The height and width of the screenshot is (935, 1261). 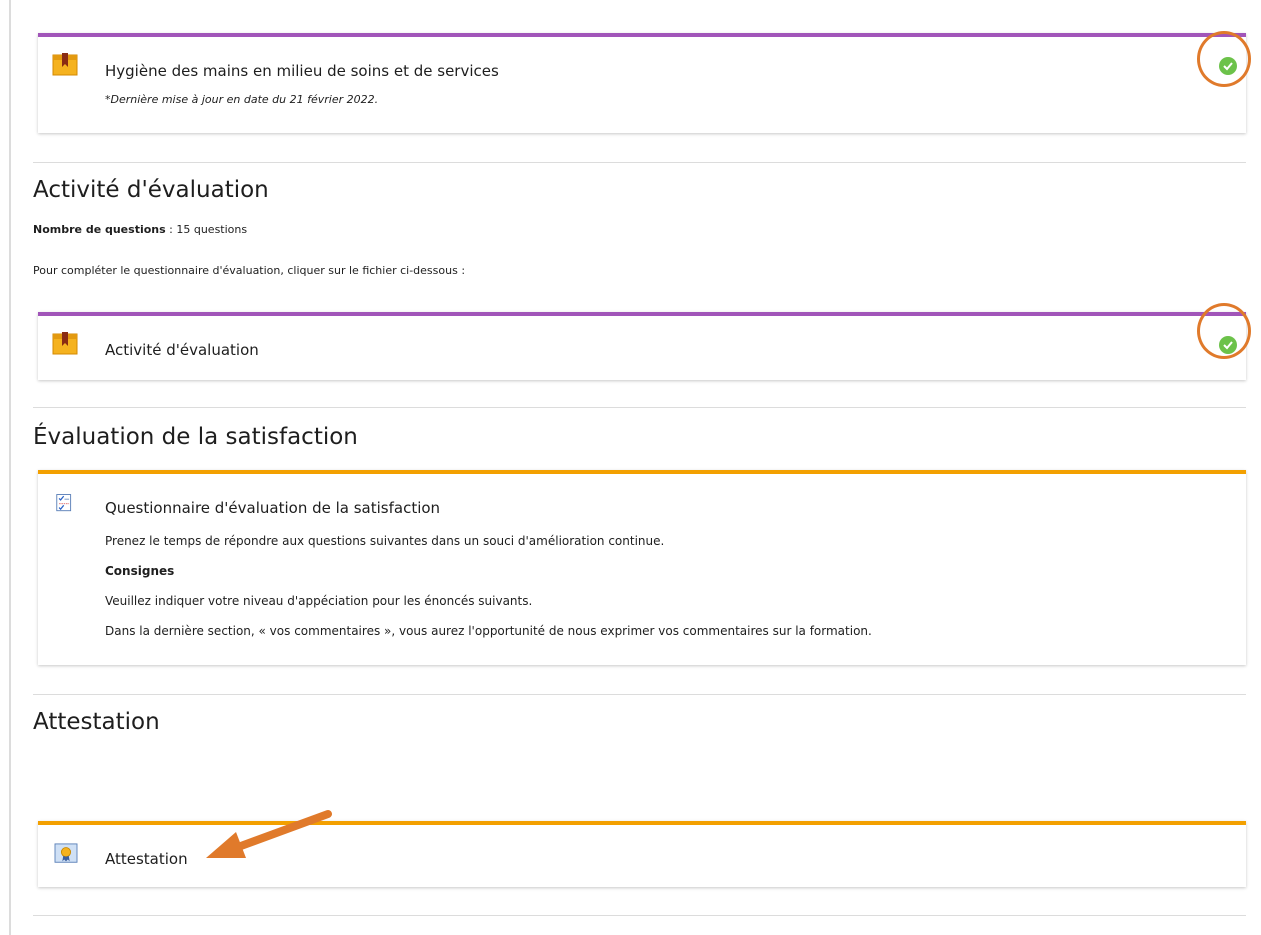 What do you see at coordinates (151, 190) in the screenshot?
I see `evaluation-heading: Activité d'évaluation` at bounding box center [151, 190].